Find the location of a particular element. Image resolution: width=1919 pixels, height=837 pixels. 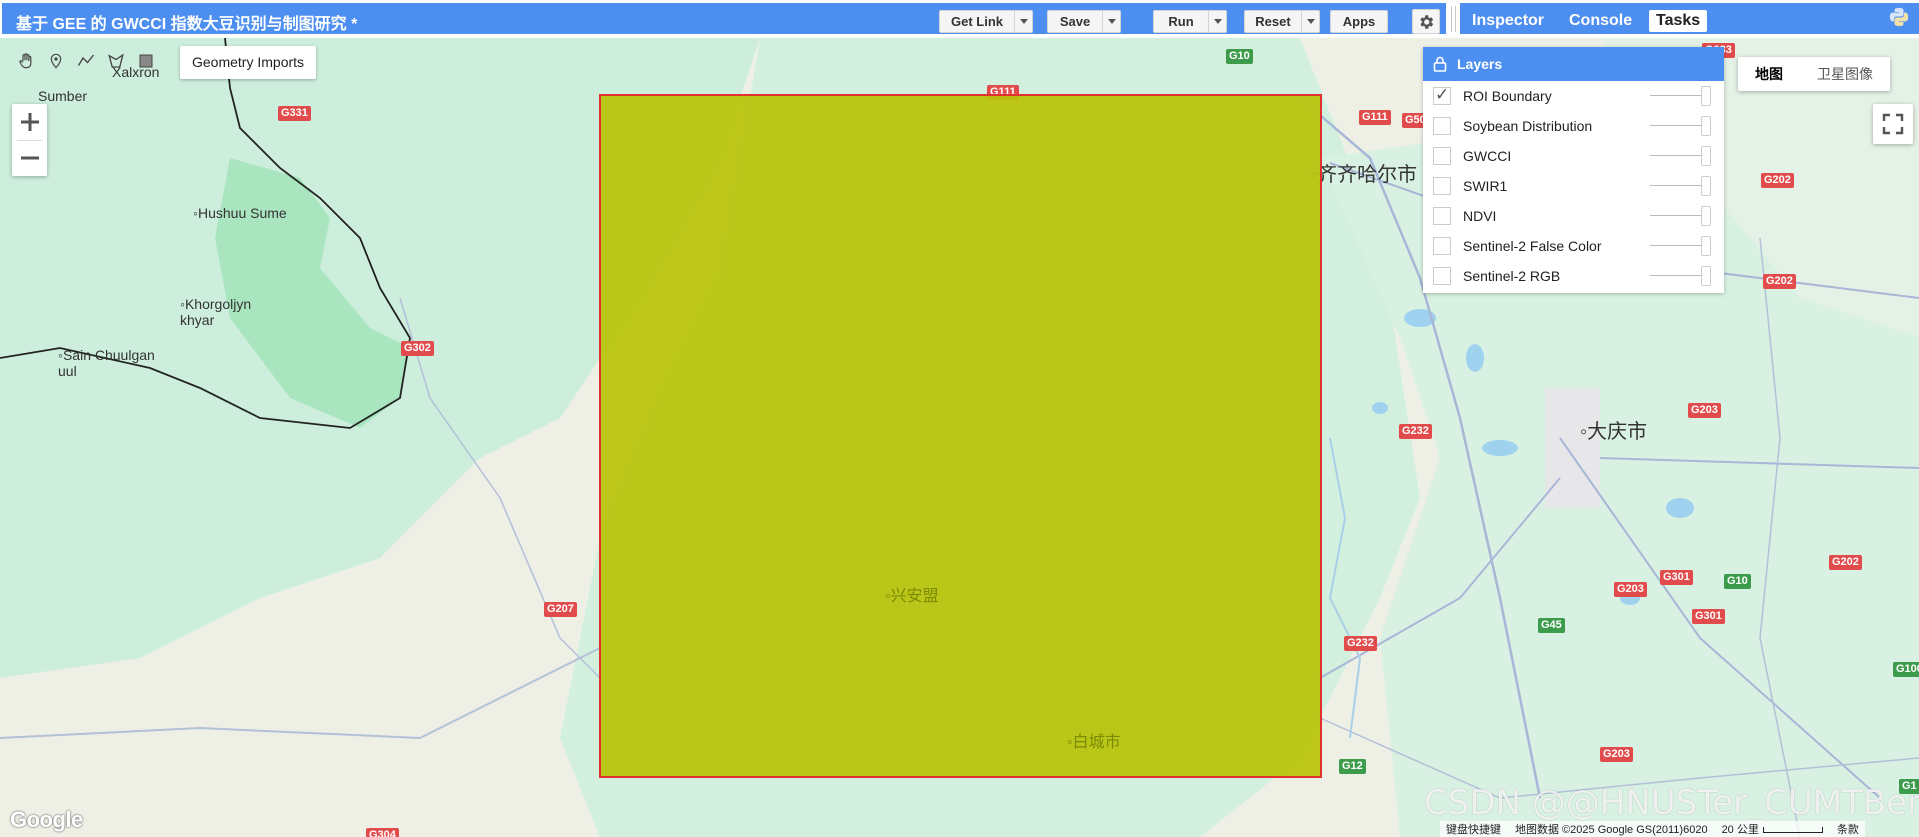

script-title: 基于 GEE 的 GWCCI 指数大豆识别与制图研究 * is located at coordinates (186, 22).